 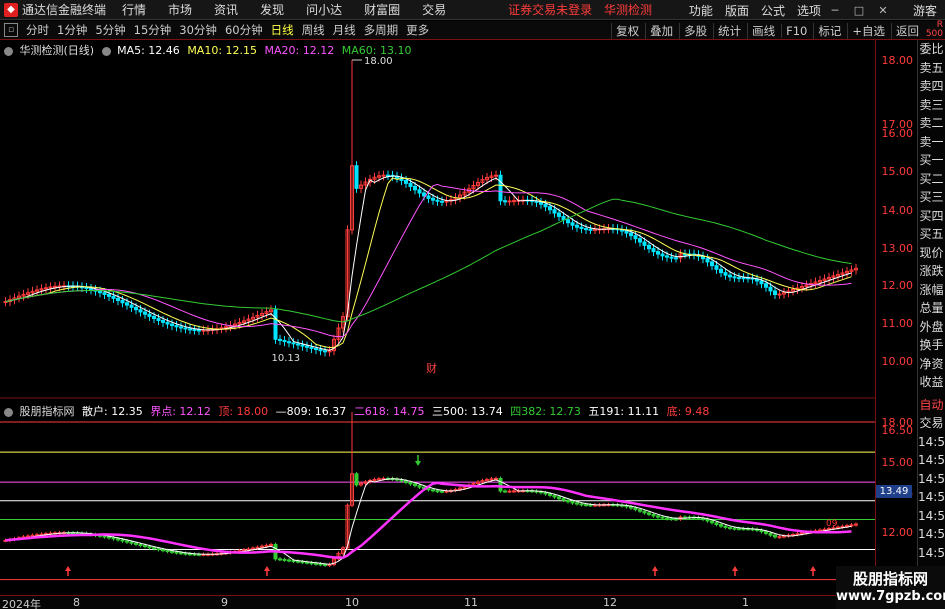 What do you see at coordinates (773, 10) in the screenshot?
I see `menu-formula: 公式` at bounding box center [773, 10].